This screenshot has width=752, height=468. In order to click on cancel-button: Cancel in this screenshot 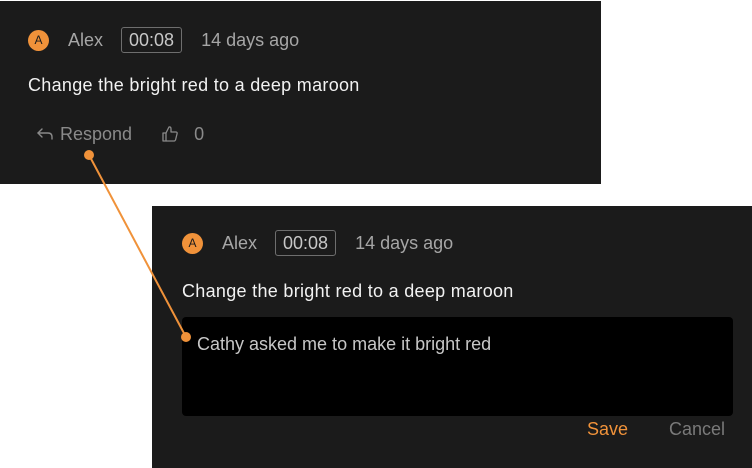, I will do `click(697, 429)`.